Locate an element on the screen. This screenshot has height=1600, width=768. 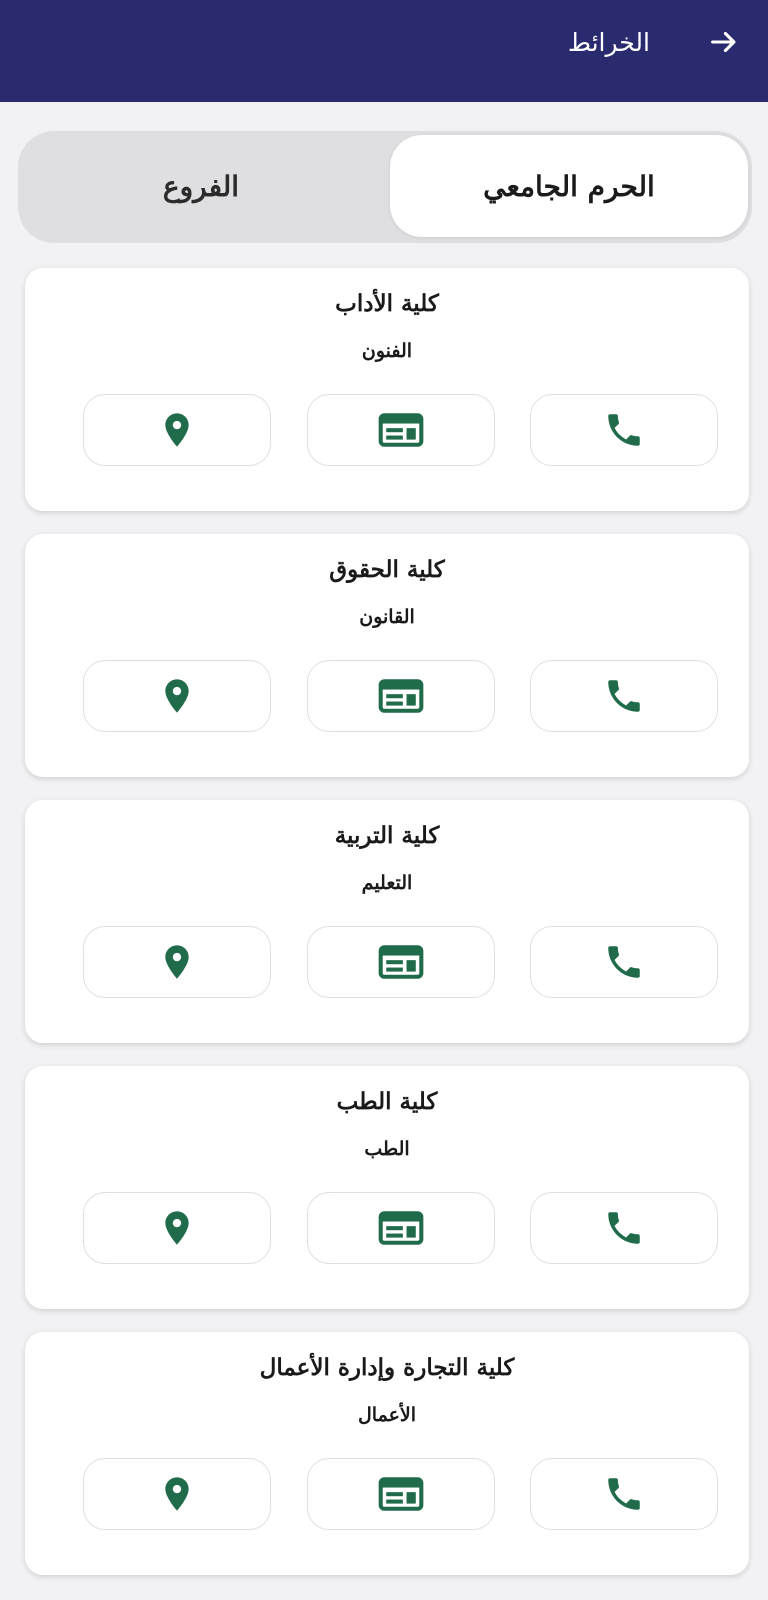
college-title: كلية التجارة وإدارة الأعمال is located at coordinates (387, 1367).